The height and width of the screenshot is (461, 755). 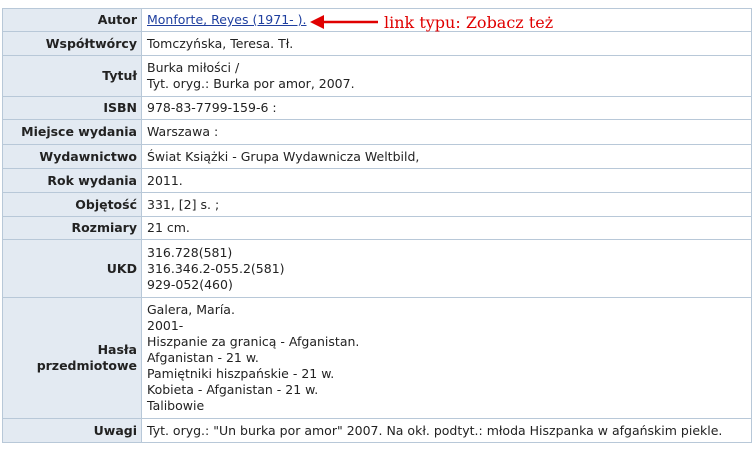 I want to click on row-isbn: ISBN 978-83-7799-159-6 :, so click(x=377, y=108).